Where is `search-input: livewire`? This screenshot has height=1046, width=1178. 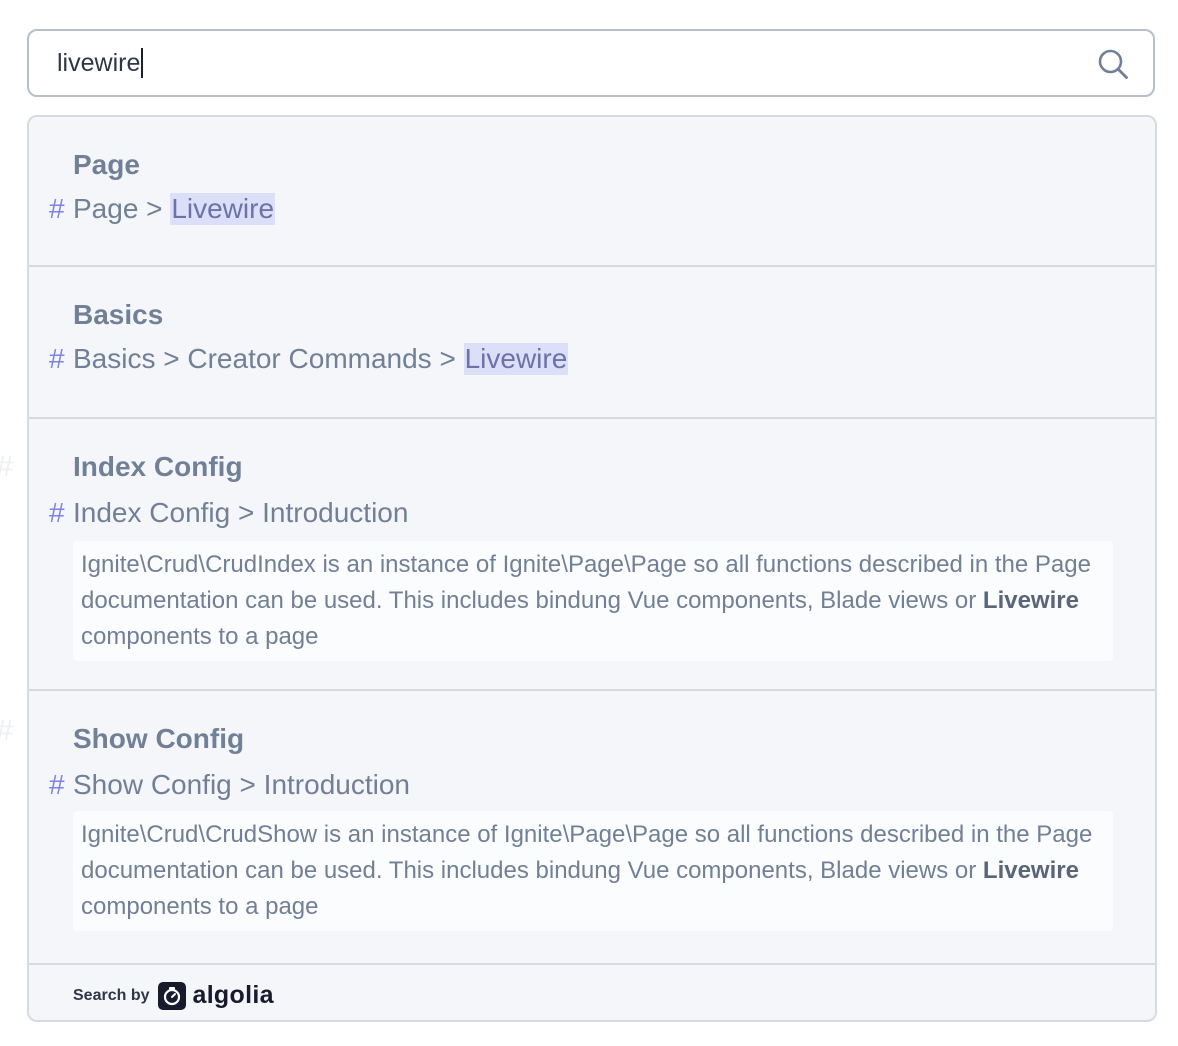 search-input: livewire is located at coordinates (100, 63).